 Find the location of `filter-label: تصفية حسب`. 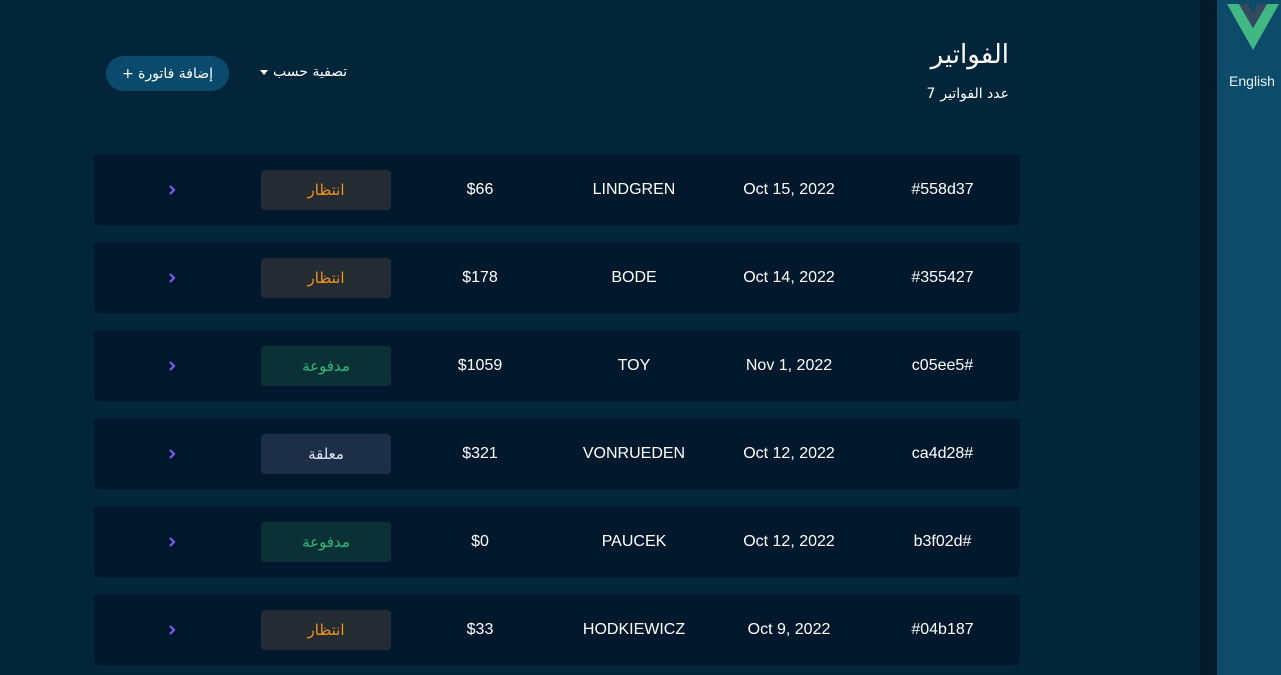

filter-label: تصفية حسب is located at coordinates (310, 72).